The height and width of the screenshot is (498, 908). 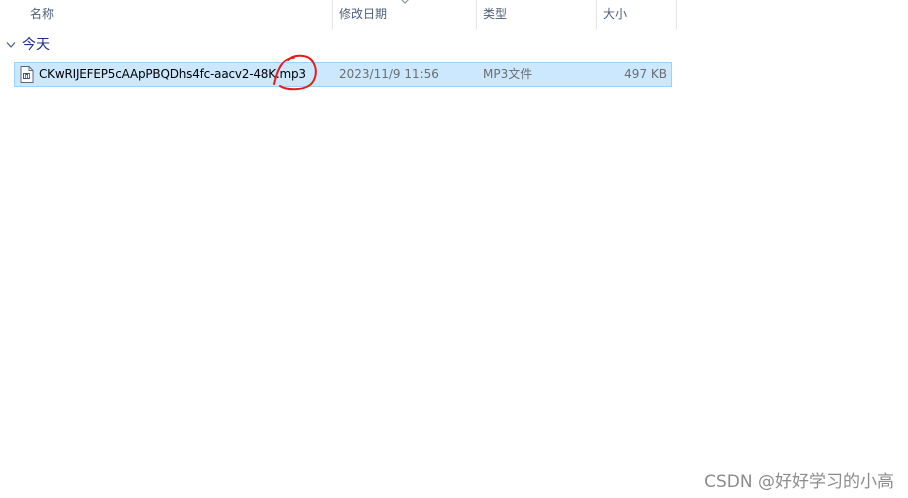 What do you see at coordinates (36, 45) in the screenshot?
I see `group-label: 今天` at bounding box center [36, 45].